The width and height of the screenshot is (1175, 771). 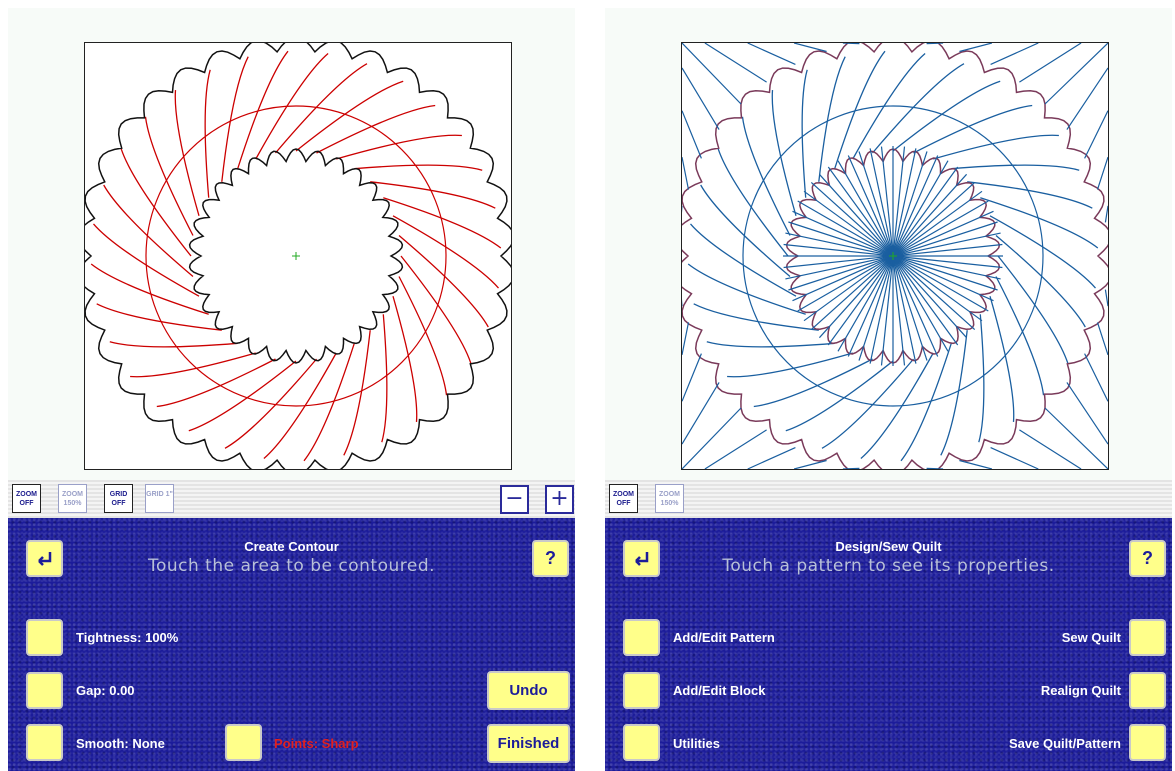 I want to click on view-toolbar: ZOOM OFF ZOOM 150% GRID OFF GRID 1" − +, so click(x=291, y=499).